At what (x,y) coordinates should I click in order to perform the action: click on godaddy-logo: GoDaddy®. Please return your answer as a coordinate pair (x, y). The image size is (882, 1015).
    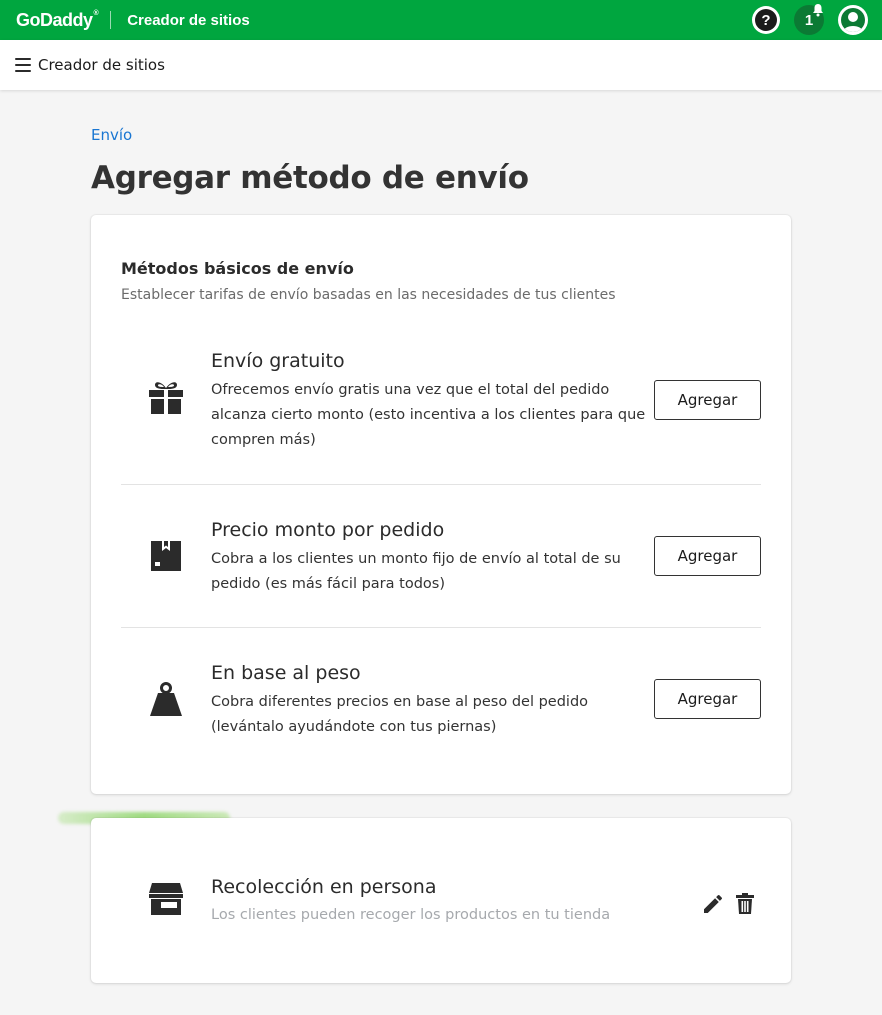
    Looking at the image, I should click on (57, 20).